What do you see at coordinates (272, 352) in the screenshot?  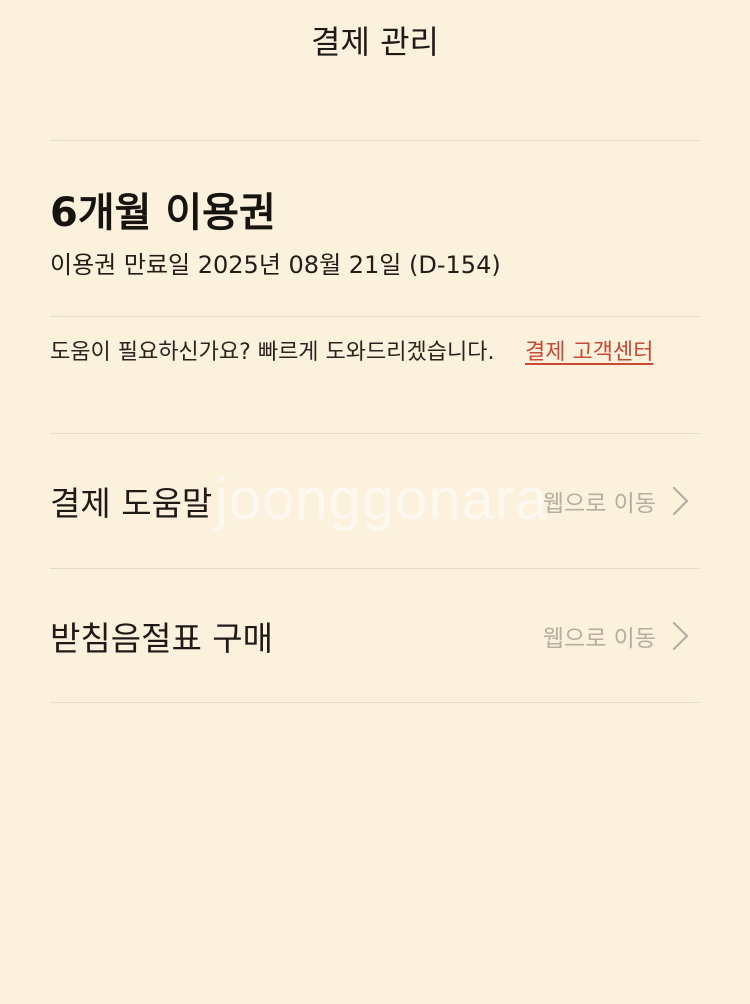 I see `help-text: 도움이 필요하신가요? 빠르게 도와드리겠습니다.` at bounding box center [272, 352].